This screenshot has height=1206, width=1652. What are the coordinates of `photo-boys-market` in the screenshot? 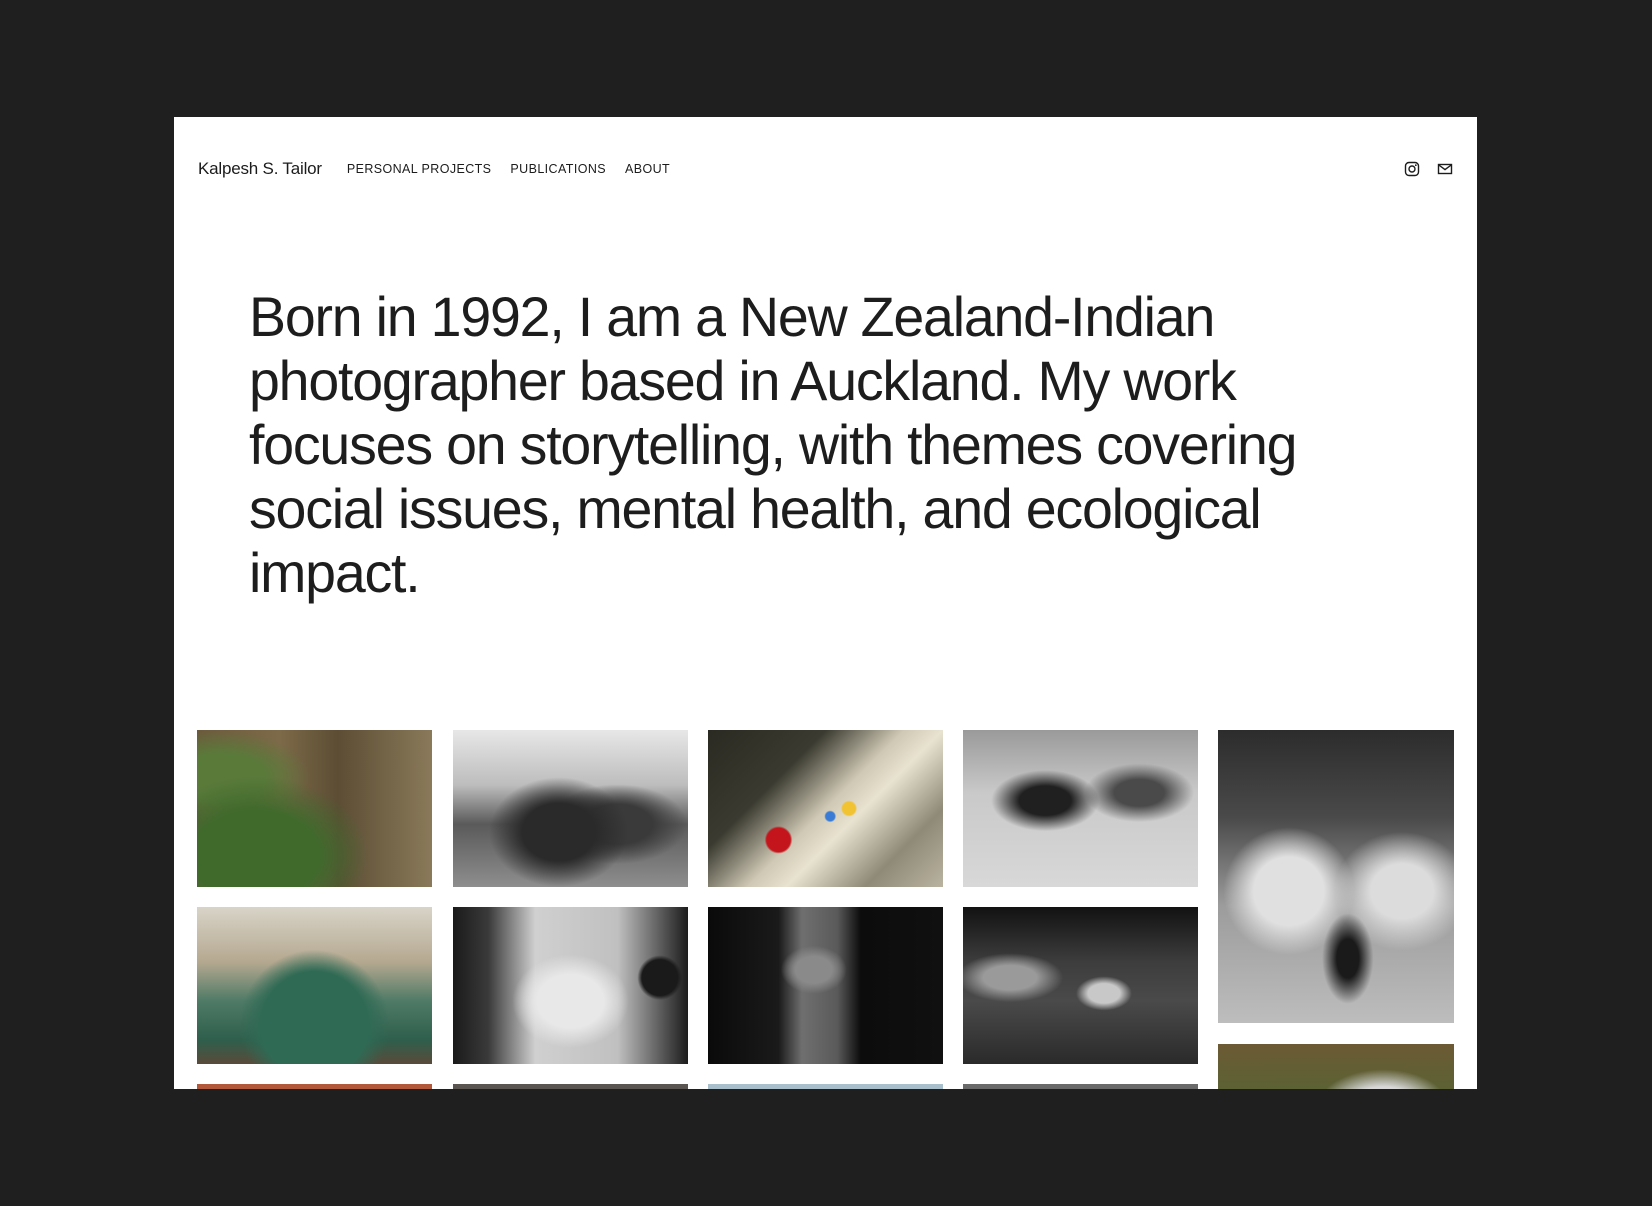 It's located at (570, 808).